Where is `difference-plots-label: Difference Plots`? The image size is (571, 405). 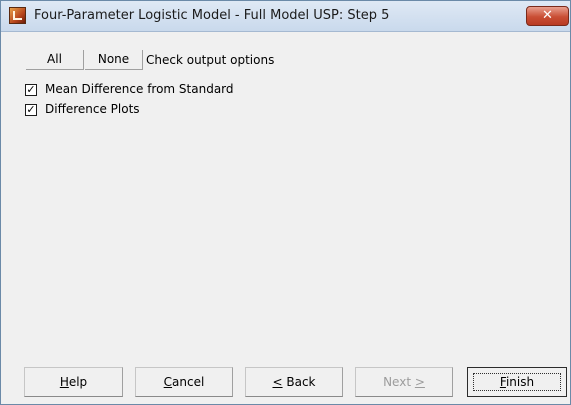 difference-plots-label: Difference Plots is located at coordinates (92, 109).